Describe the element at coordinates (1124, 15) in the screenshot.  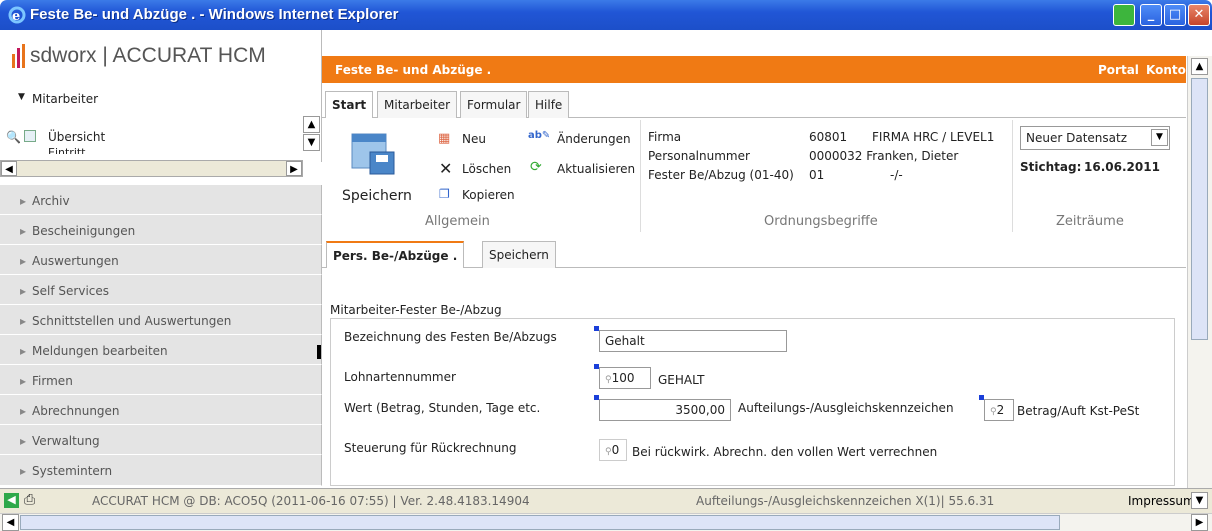
I see `printer-icon` at that location.